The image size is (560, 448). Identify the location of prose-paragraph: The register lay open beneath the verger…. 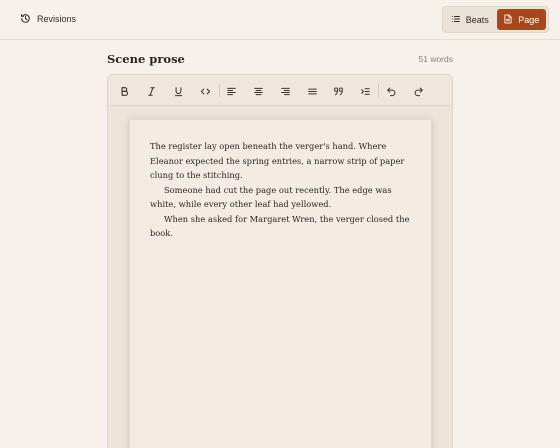
(277, 160).